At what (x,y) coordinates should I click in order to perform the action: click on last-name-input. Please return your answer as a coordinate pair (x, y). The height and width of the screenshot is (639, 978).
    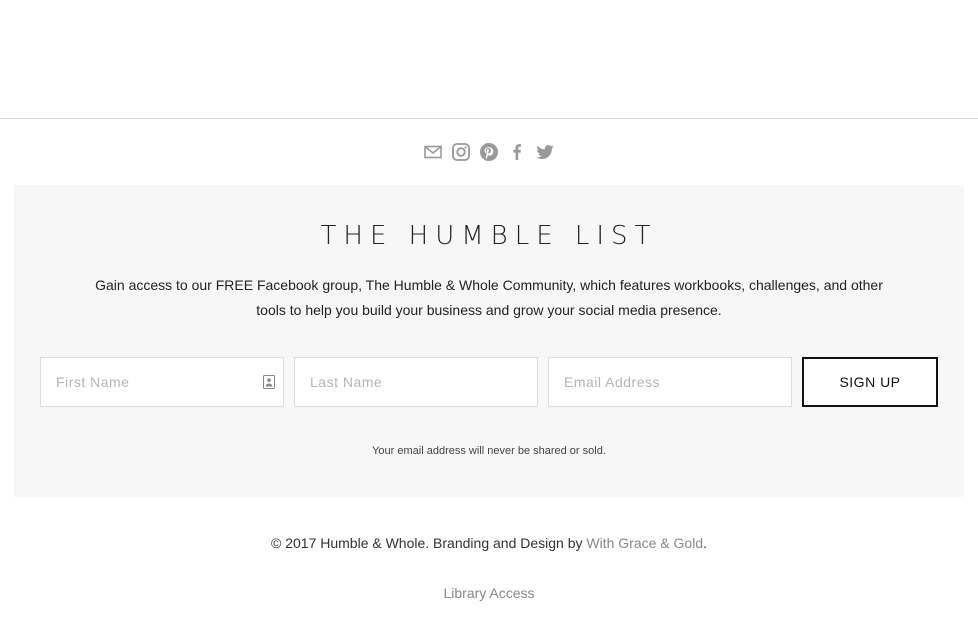
    Looking at the image, I should click on (416, 382).